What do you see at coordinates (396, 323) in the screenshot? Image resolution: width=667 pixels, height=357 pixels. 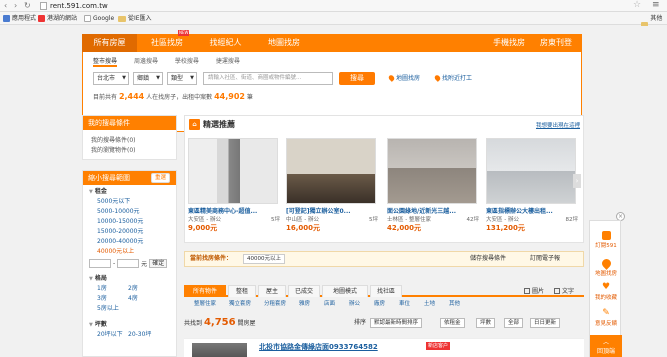 I see `sort-select: 默認最新時間排序` at bounding box center [396, 323].